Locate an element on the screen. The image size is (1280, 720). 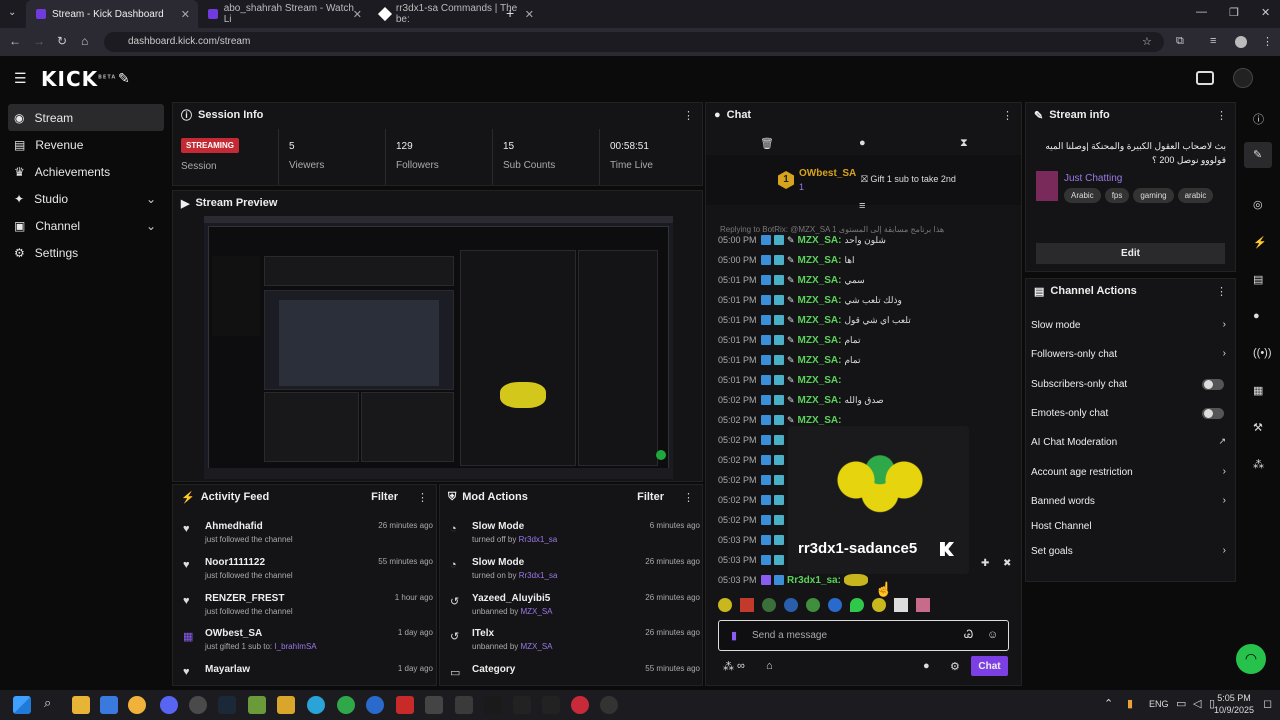
store-icon: ⌂ is located at coordinates (769, 666).